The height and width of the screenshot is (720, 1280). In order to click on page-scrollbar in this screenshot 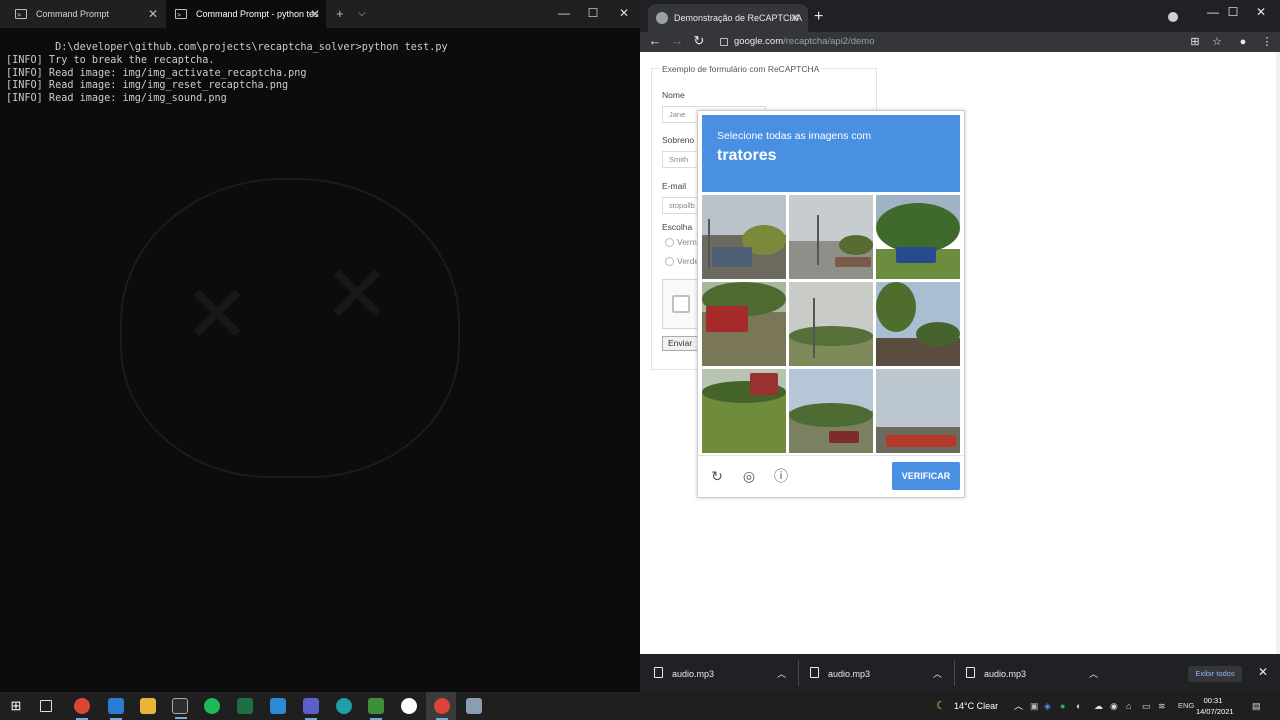, I will do `click(1278, 353)`.